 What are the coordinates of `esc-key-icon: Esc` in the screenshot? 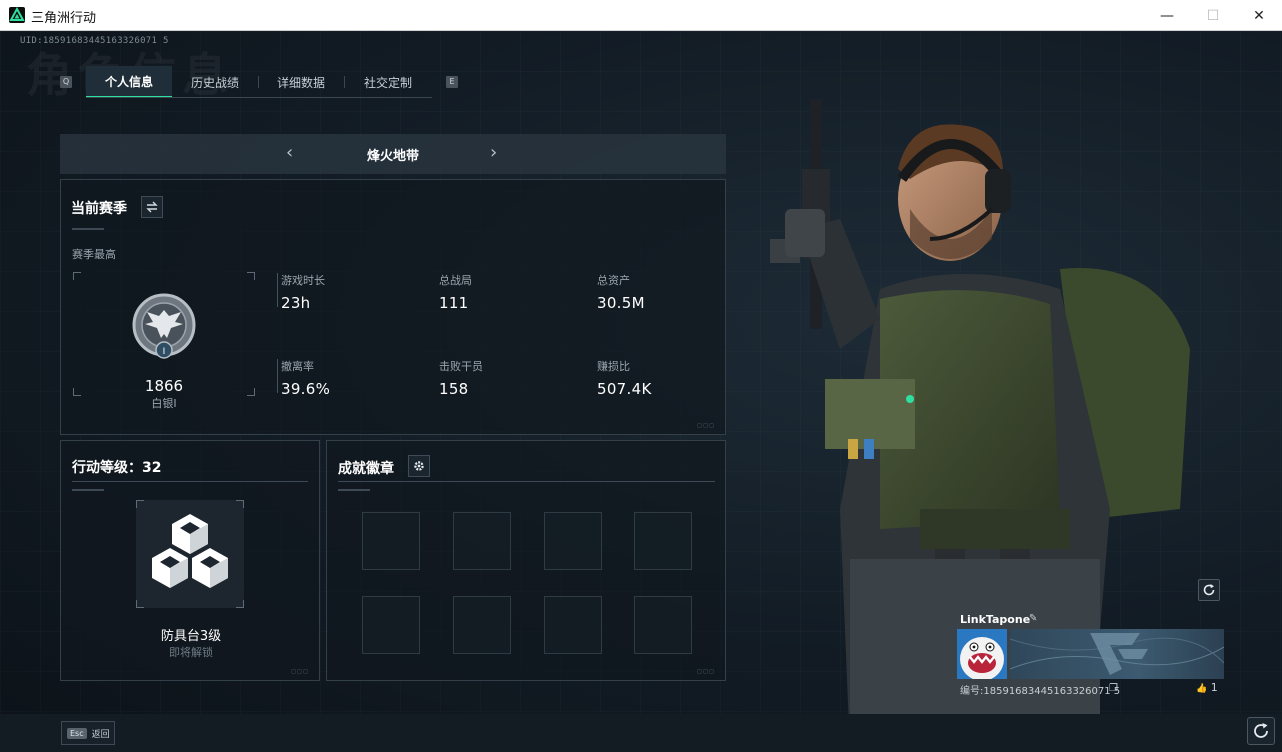 It's located at (77, 733).